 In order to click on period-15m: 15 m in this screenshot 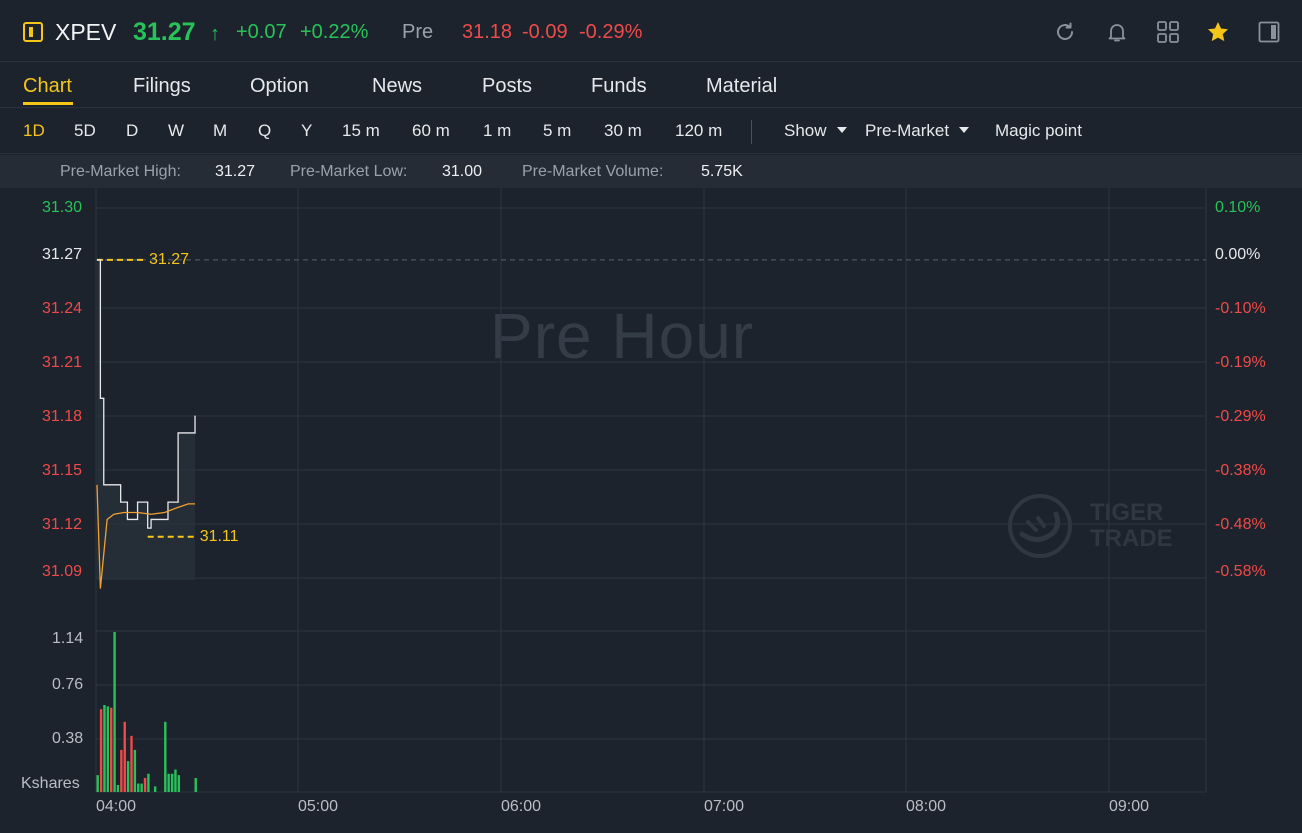, I will do `click(361, 131)`.